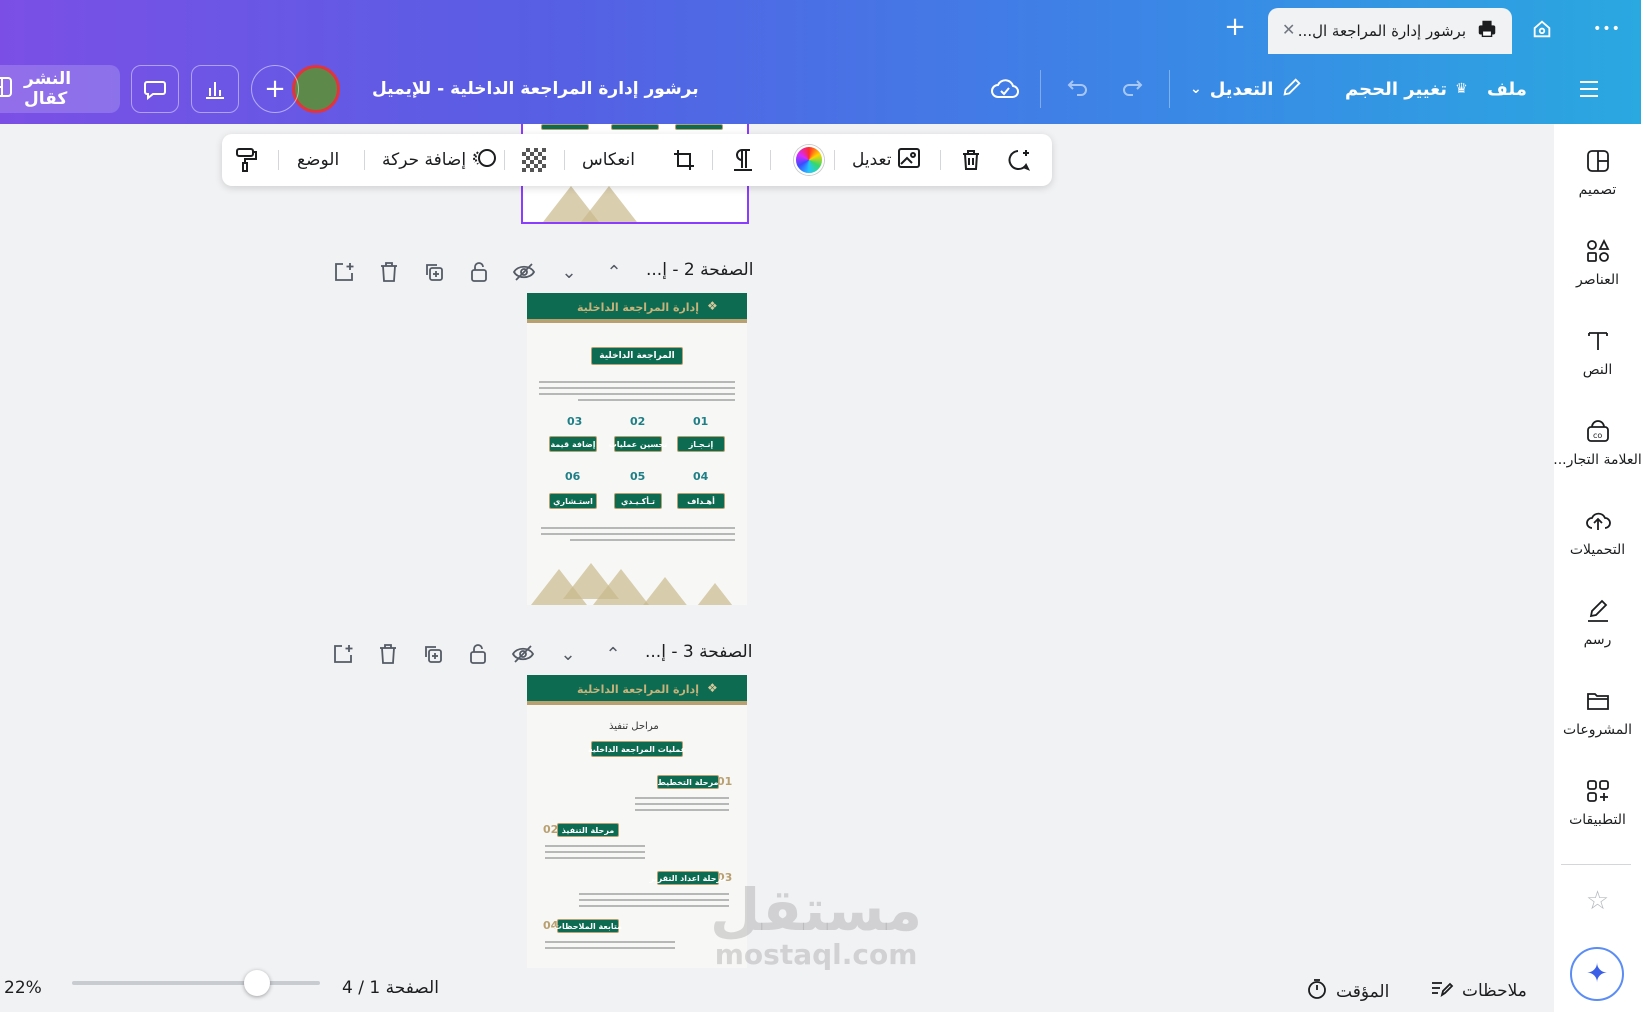 The width and height of the screenshot is (1641, 1012). What do you see at coordinates (1542, 29) in the screenshot?
I see `home-icon` at bounding box center [1542, 29].